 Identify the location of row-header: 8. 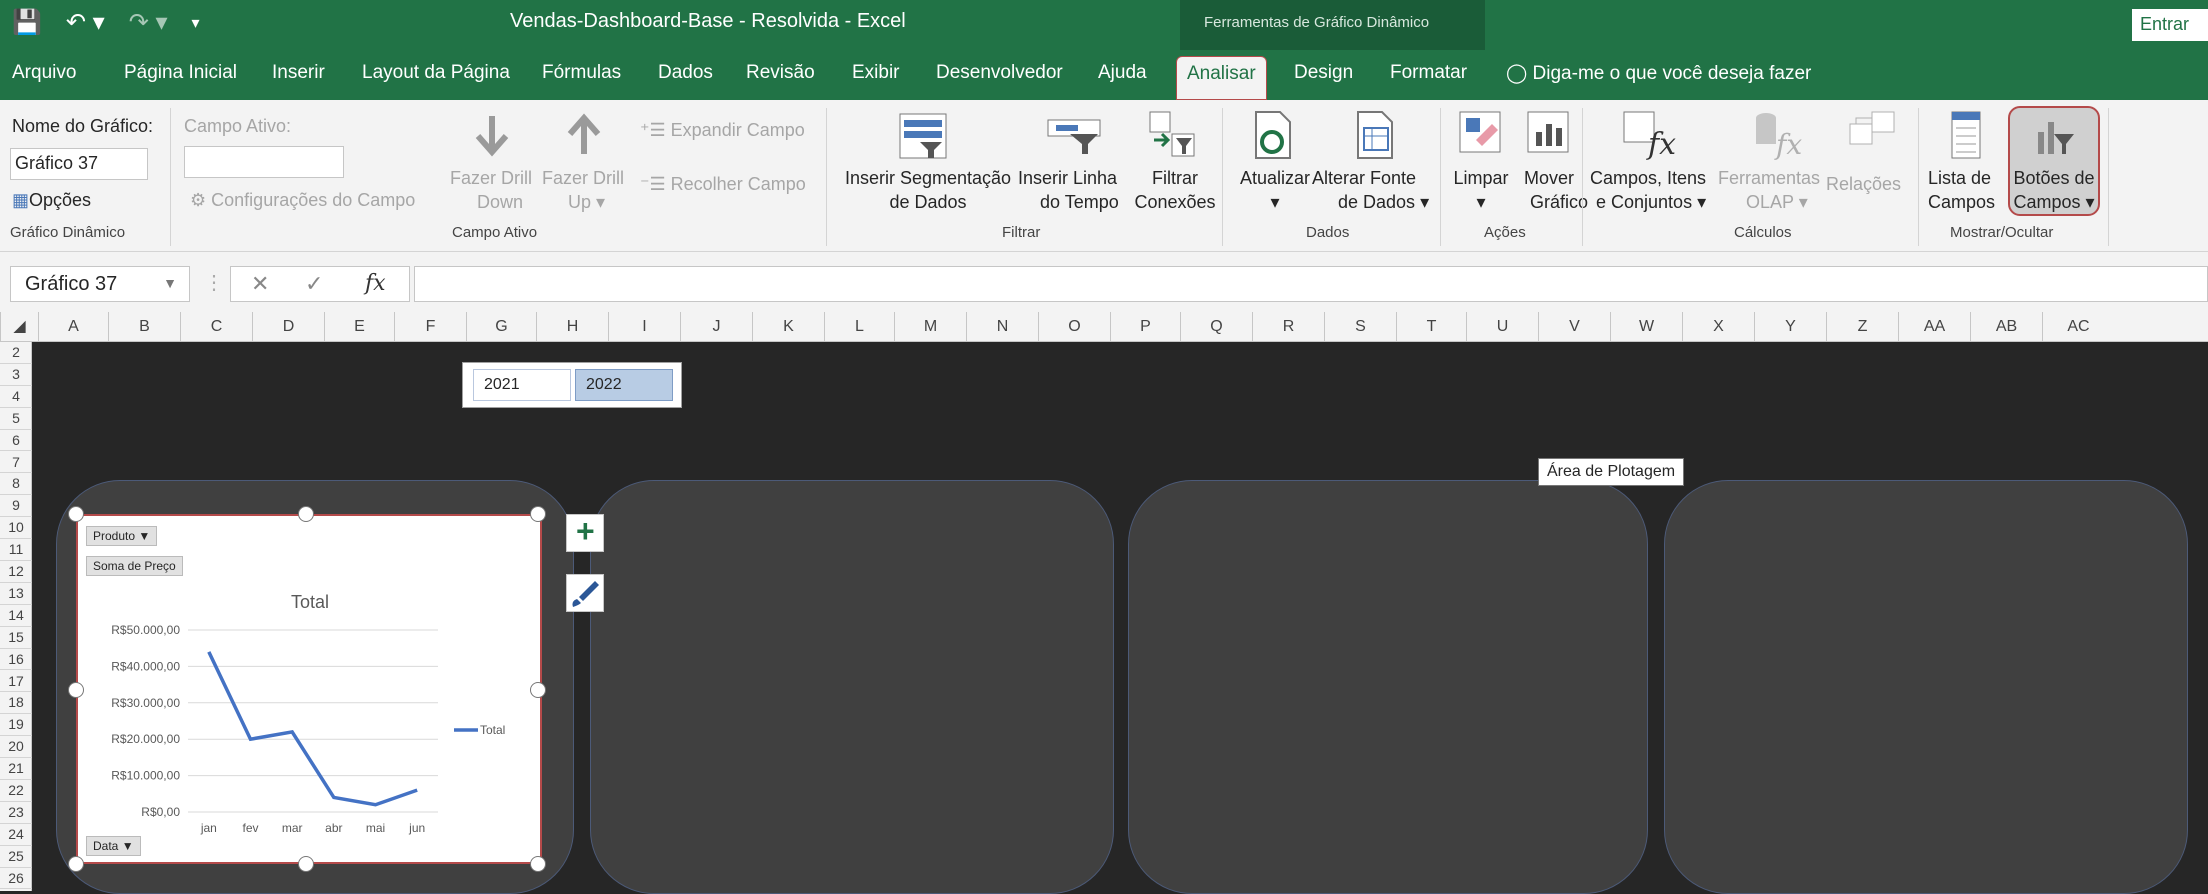
(16, 484).